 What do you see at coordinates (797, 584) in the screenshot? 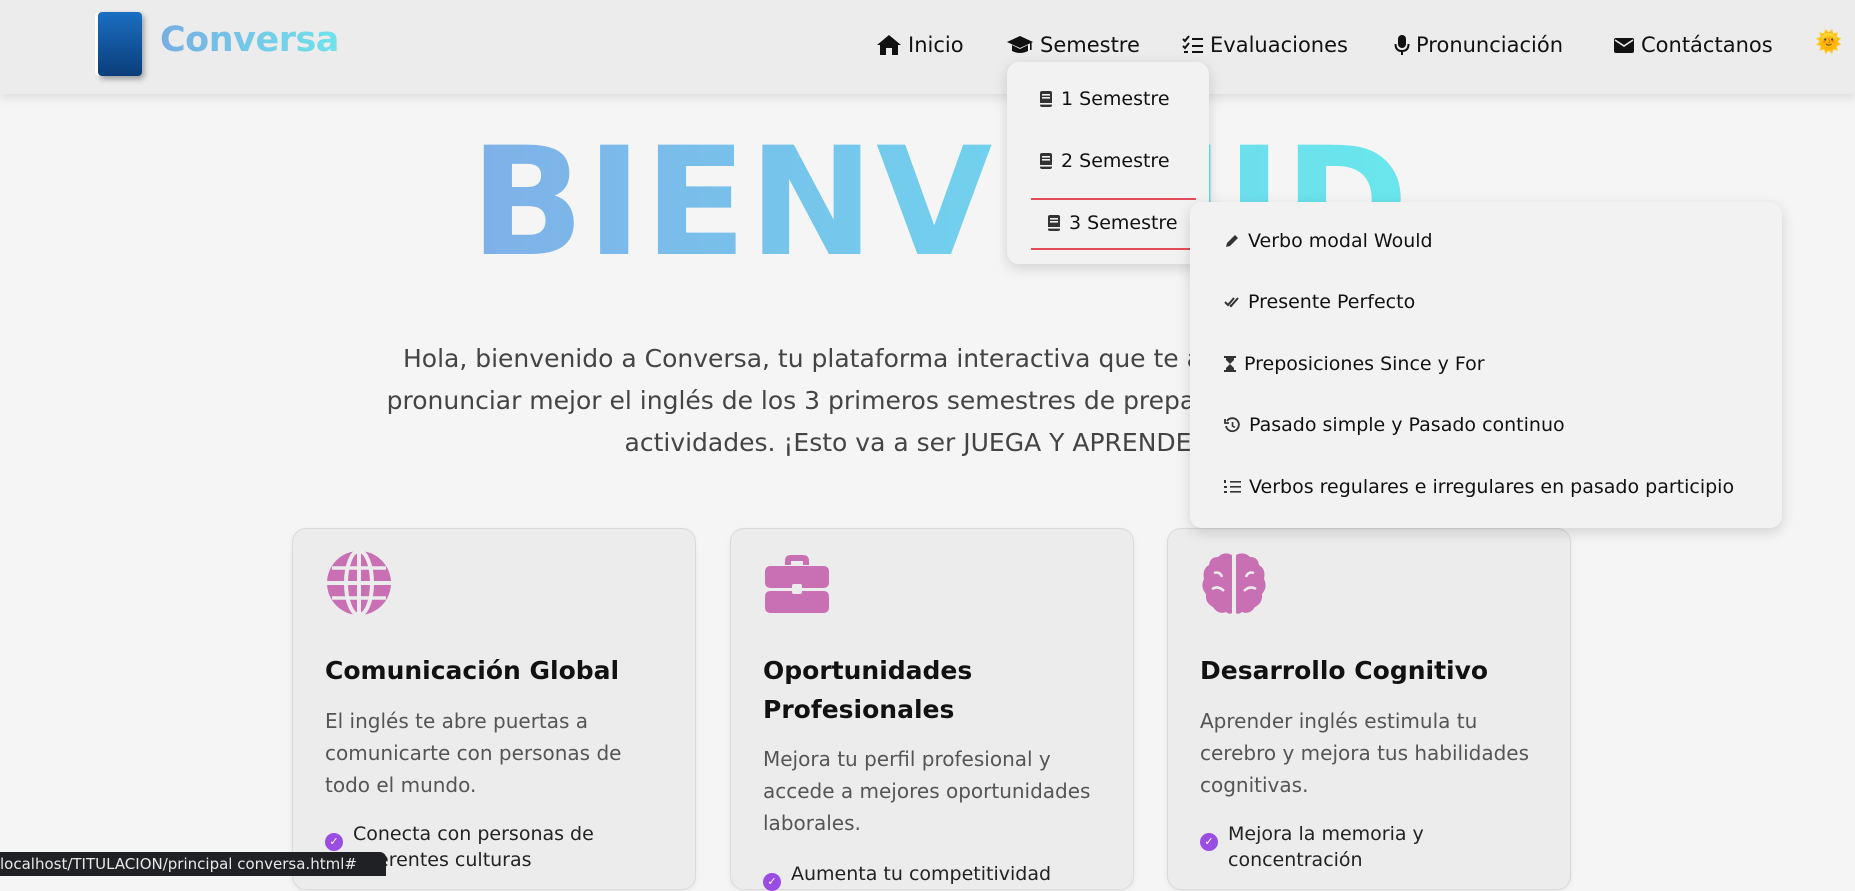
I see `briefcase-icon` at bounding box center [797, 584].